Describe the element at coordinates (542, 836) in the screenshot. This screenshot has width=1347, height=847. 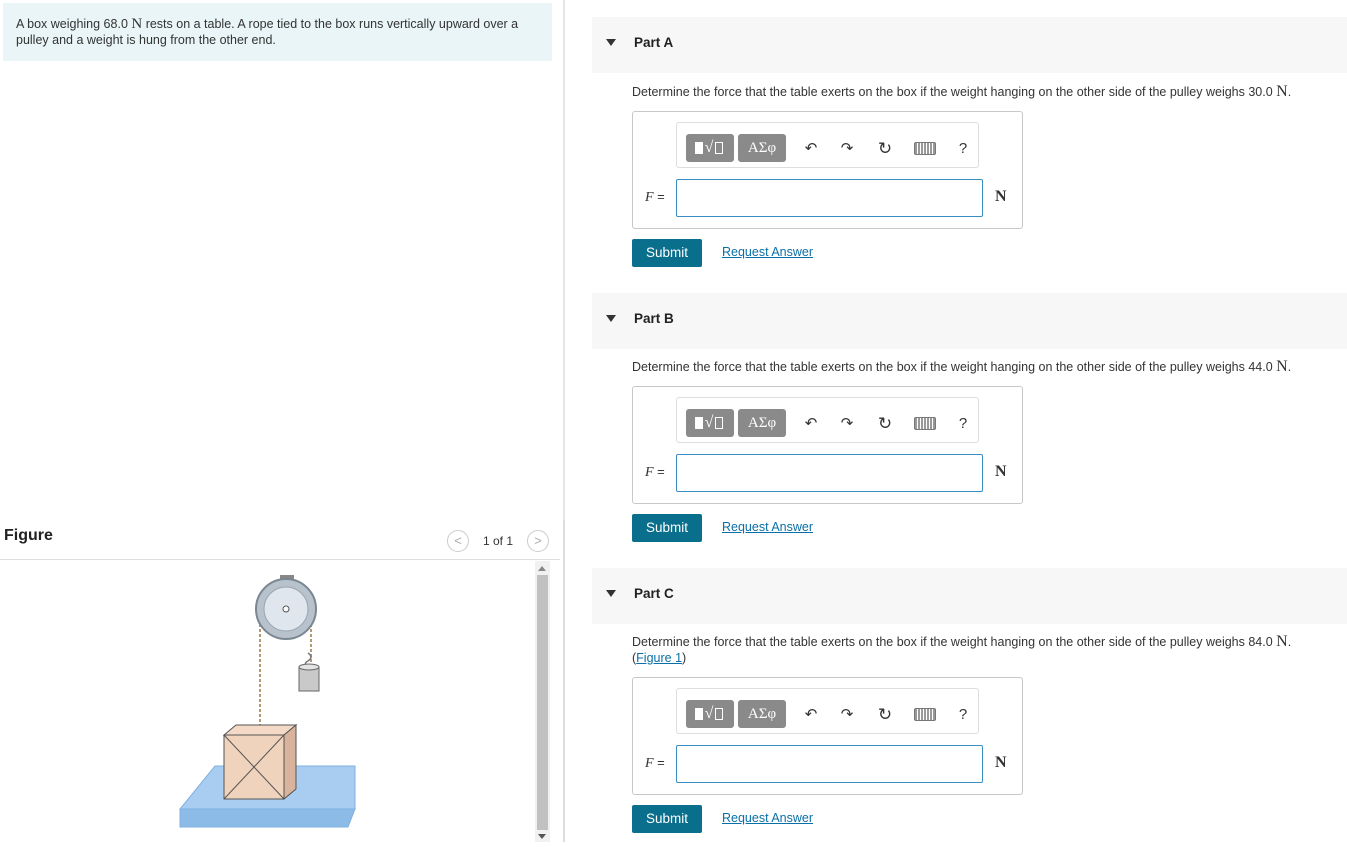
I see `scroll-down-arrow-icon` at that location.